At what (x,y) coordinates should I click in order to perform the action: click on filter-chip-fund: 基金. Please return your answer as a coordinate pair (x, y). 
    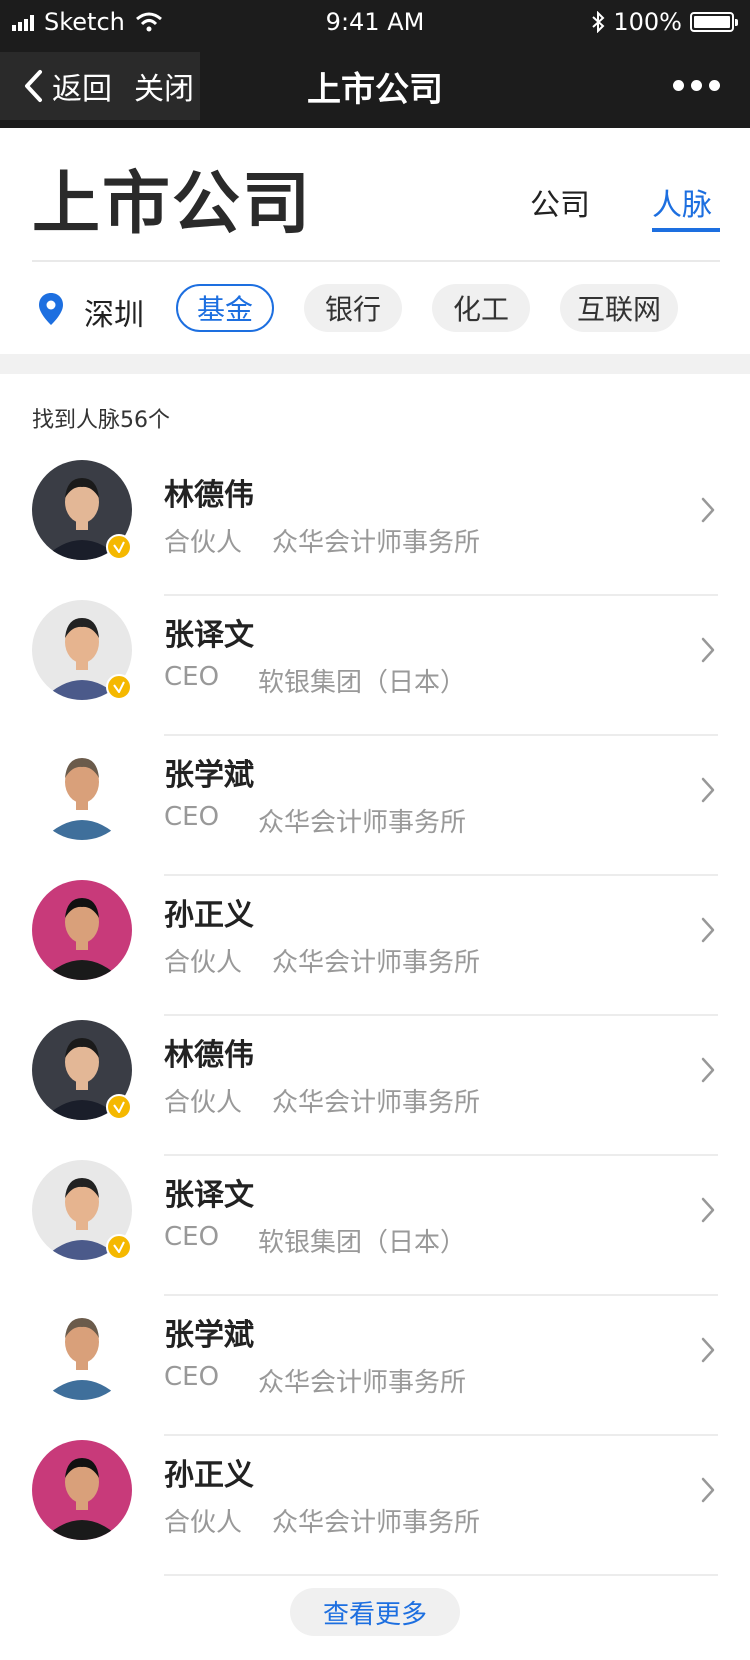
    Looking at the image, I should click on (225, 308).